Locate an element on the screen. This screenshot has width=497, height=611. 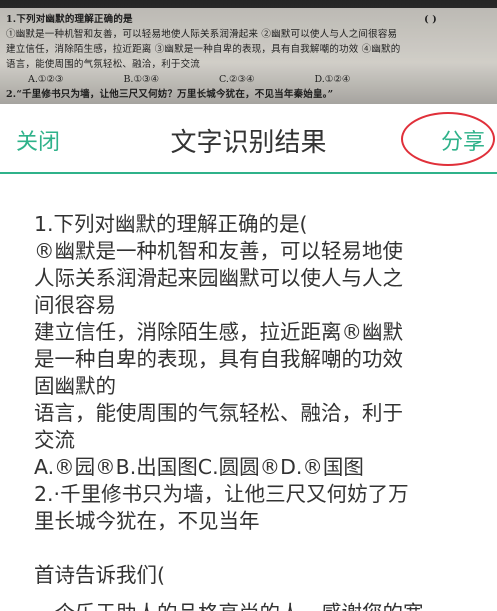
result-line: 2.·千里修书只为墙，让他三尺又何妨了万 is located at coordinates (221, 494).